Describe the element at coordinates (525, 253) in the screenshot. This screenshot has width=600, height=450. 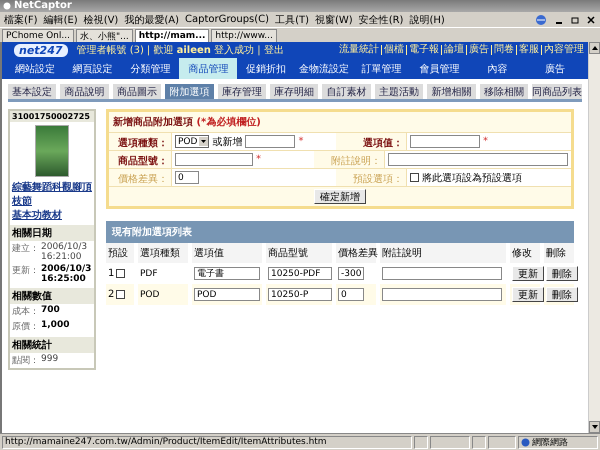
I see `column-header: 修改` at that location.